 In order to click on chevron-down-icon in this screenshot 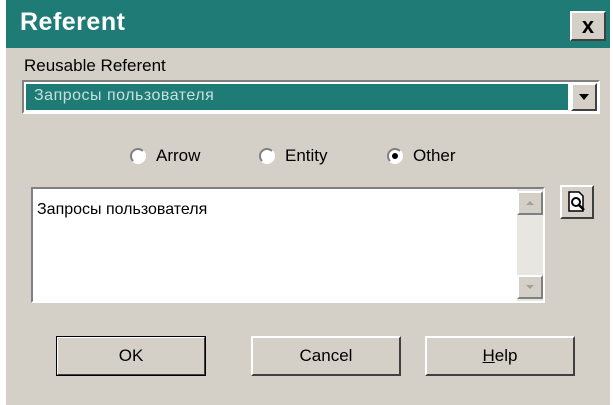, I will do `click(584, 97)`.